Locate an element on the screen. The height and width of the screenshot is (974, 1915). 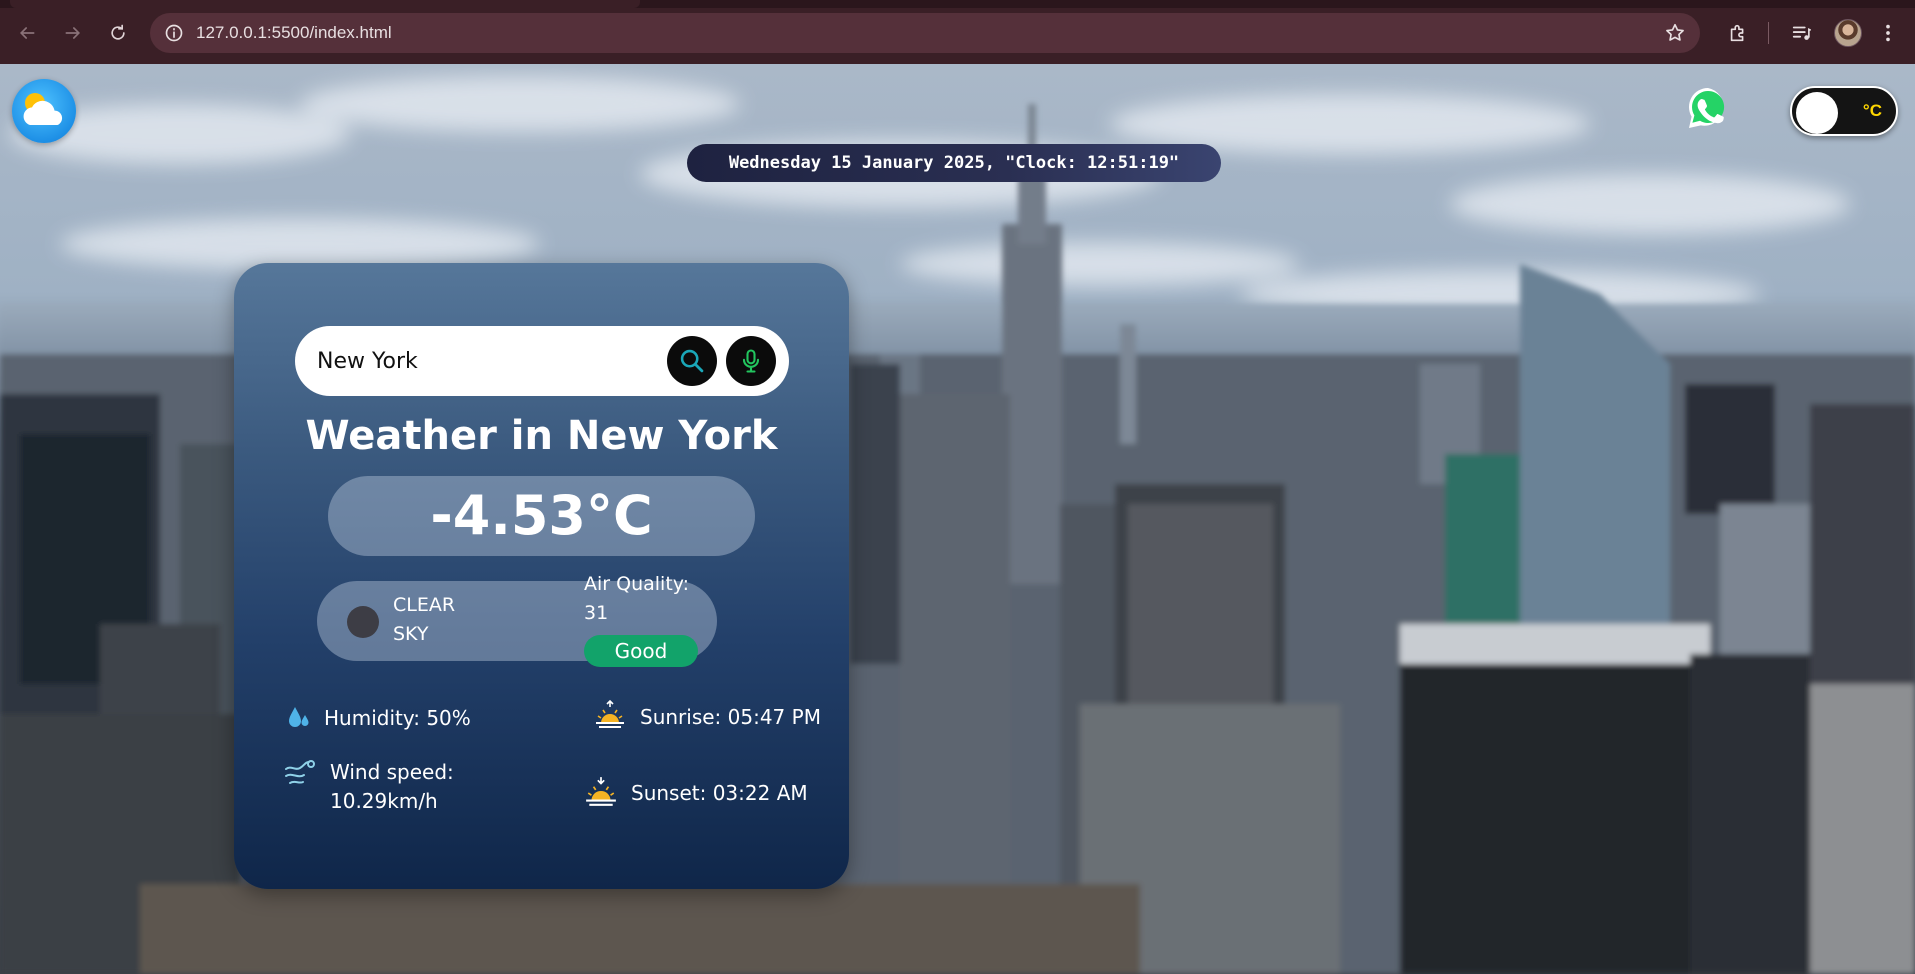
app-logo is located at coordinates (44, 111).